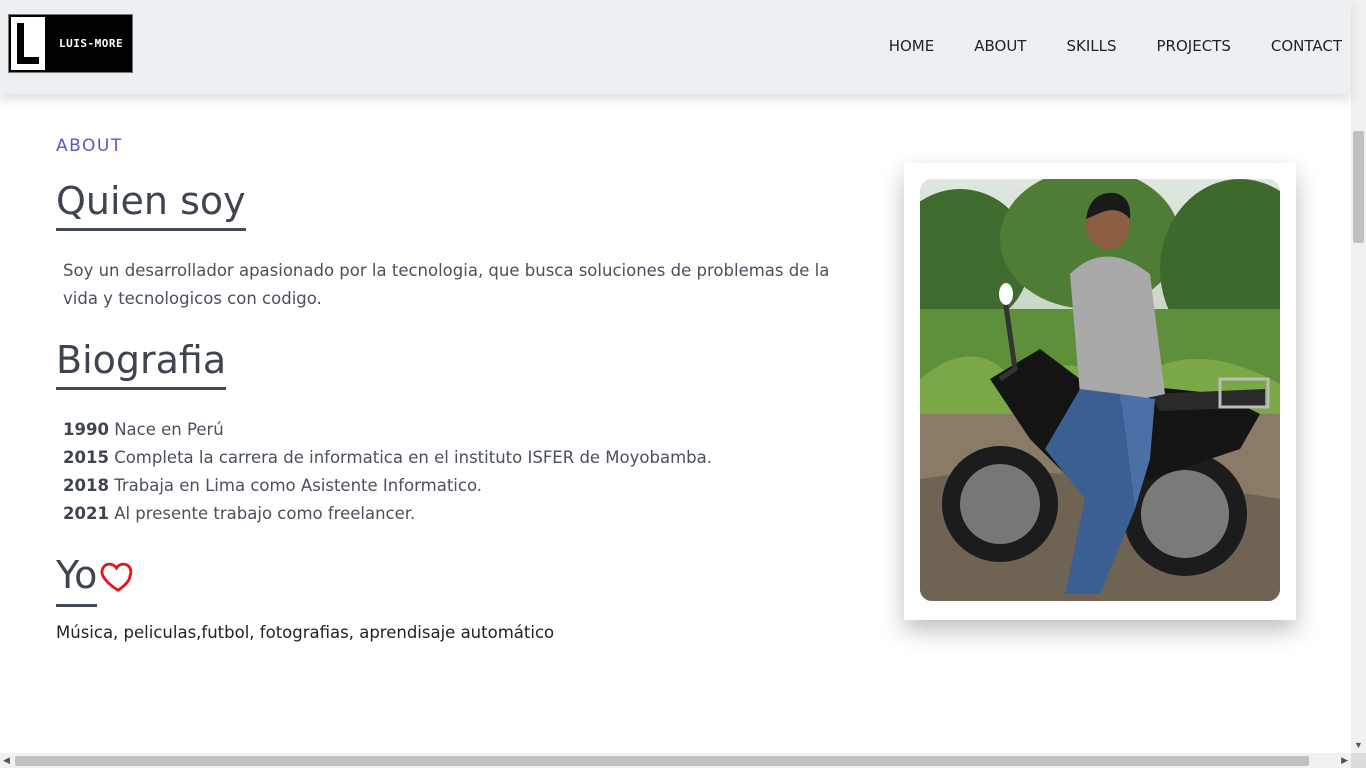  Describe the element at coordinates (86, 457) in the screenshot. I see `timeline-year: 2015` at that location.